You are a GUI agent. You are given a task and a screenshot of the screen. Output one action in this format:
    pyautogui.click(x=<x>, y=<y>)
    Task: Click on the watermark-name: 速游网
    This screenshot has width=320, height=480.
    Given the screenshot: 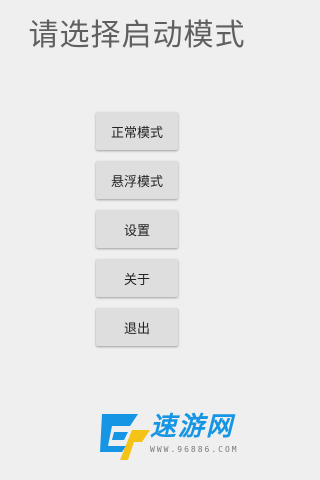 What is the action you would take?
    pyautogui.click(x=192, y=427)
    